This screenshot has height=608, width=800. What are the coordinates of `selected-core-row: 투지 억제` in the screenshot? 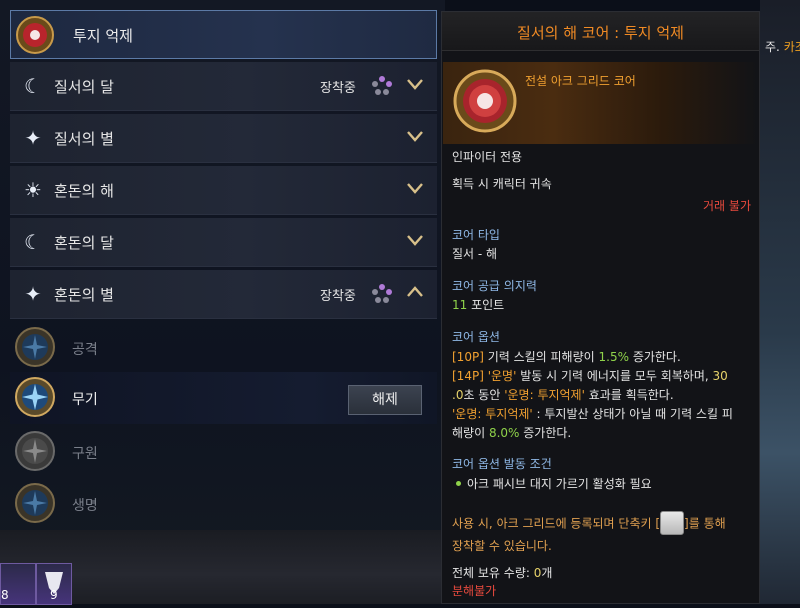 It's located at (223, 34).